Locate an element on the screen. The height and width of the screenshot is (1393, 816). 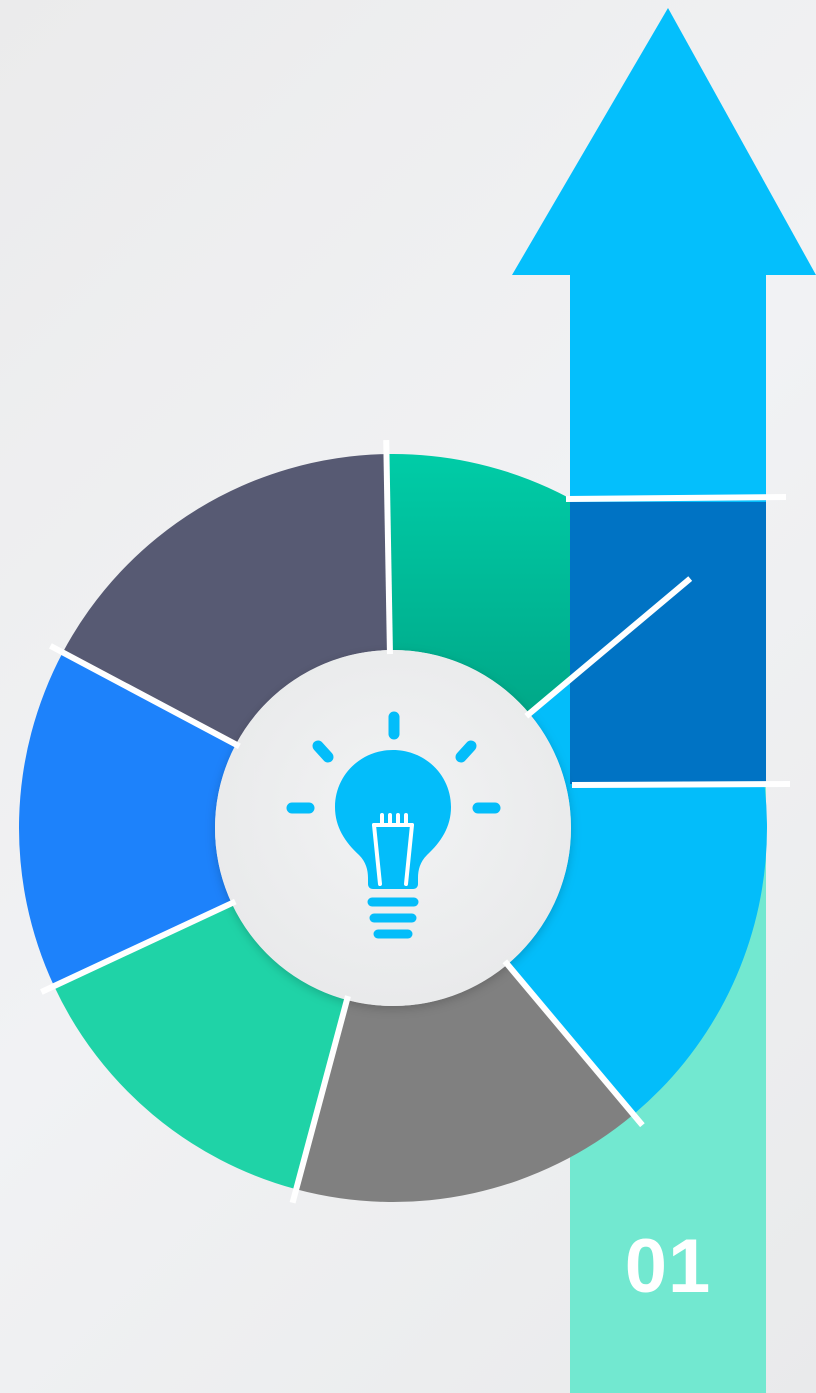
arrow-divider-lower is located at coordinates (681, 784).